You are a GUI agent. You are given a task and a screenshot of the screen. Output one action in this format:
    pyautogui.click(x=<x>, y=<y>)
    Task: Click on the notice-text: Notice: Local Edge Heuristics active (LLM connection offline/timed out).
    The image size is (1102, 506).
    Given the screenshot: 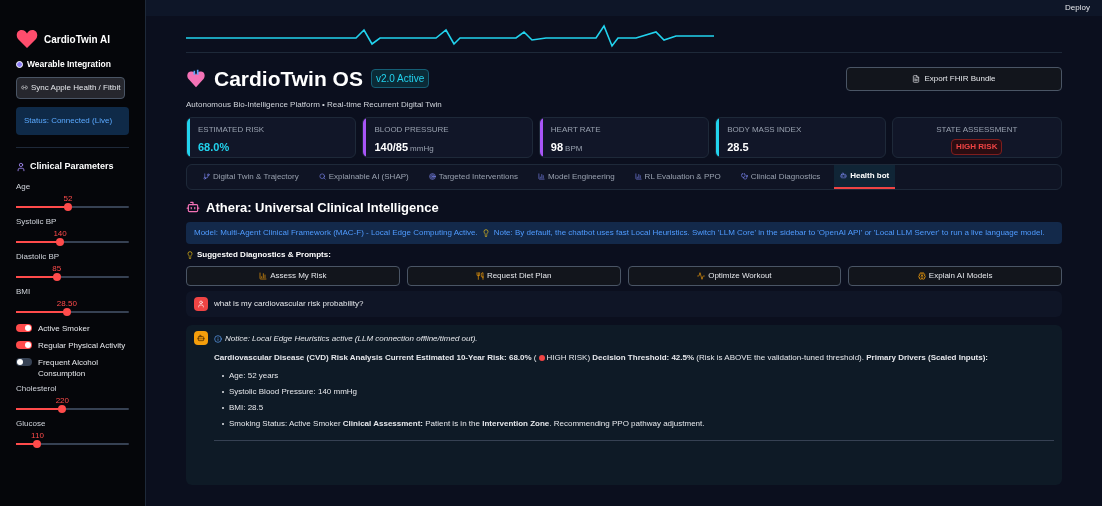 What is the action you would take?
    pyautogui.click(x=351, y=339)
    